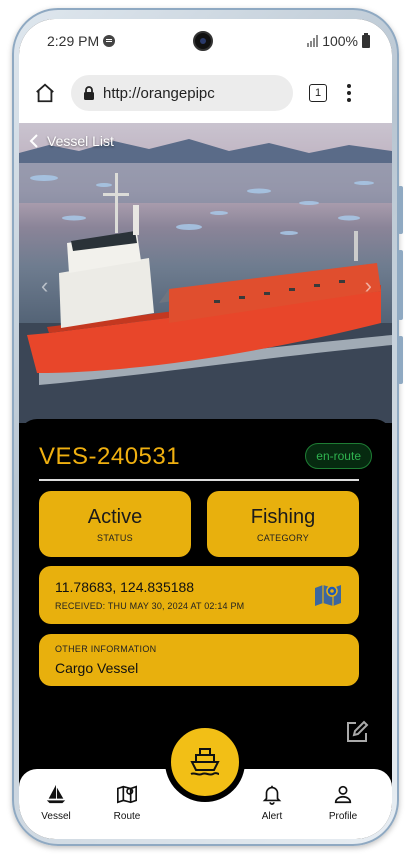 The image size is (411, 855). What do you see at coordinates (313, 41) in the screenshot?
I see `signal-icon` at bounding box center [313, 41].